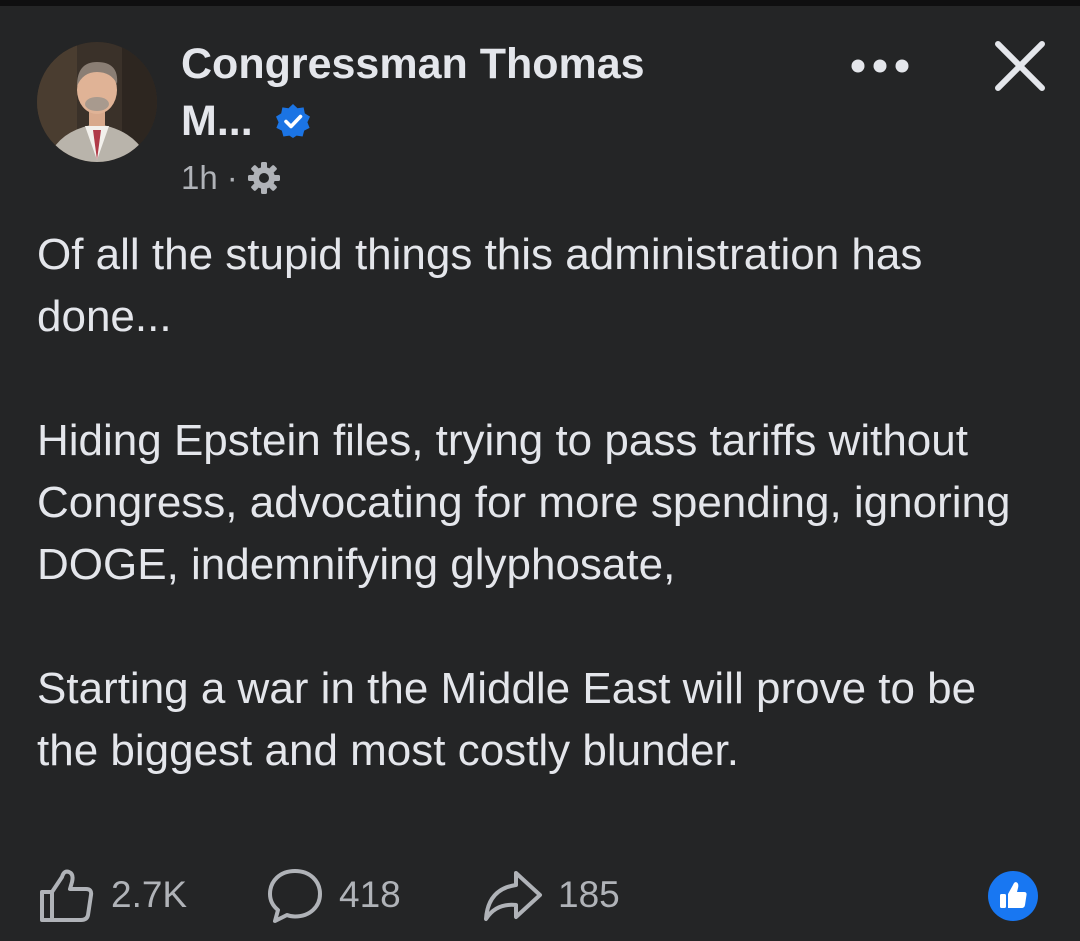  What do you see at coordinates (540, 3) in the screenshot?
I see `top-edge` at bounding box center [540, 3].